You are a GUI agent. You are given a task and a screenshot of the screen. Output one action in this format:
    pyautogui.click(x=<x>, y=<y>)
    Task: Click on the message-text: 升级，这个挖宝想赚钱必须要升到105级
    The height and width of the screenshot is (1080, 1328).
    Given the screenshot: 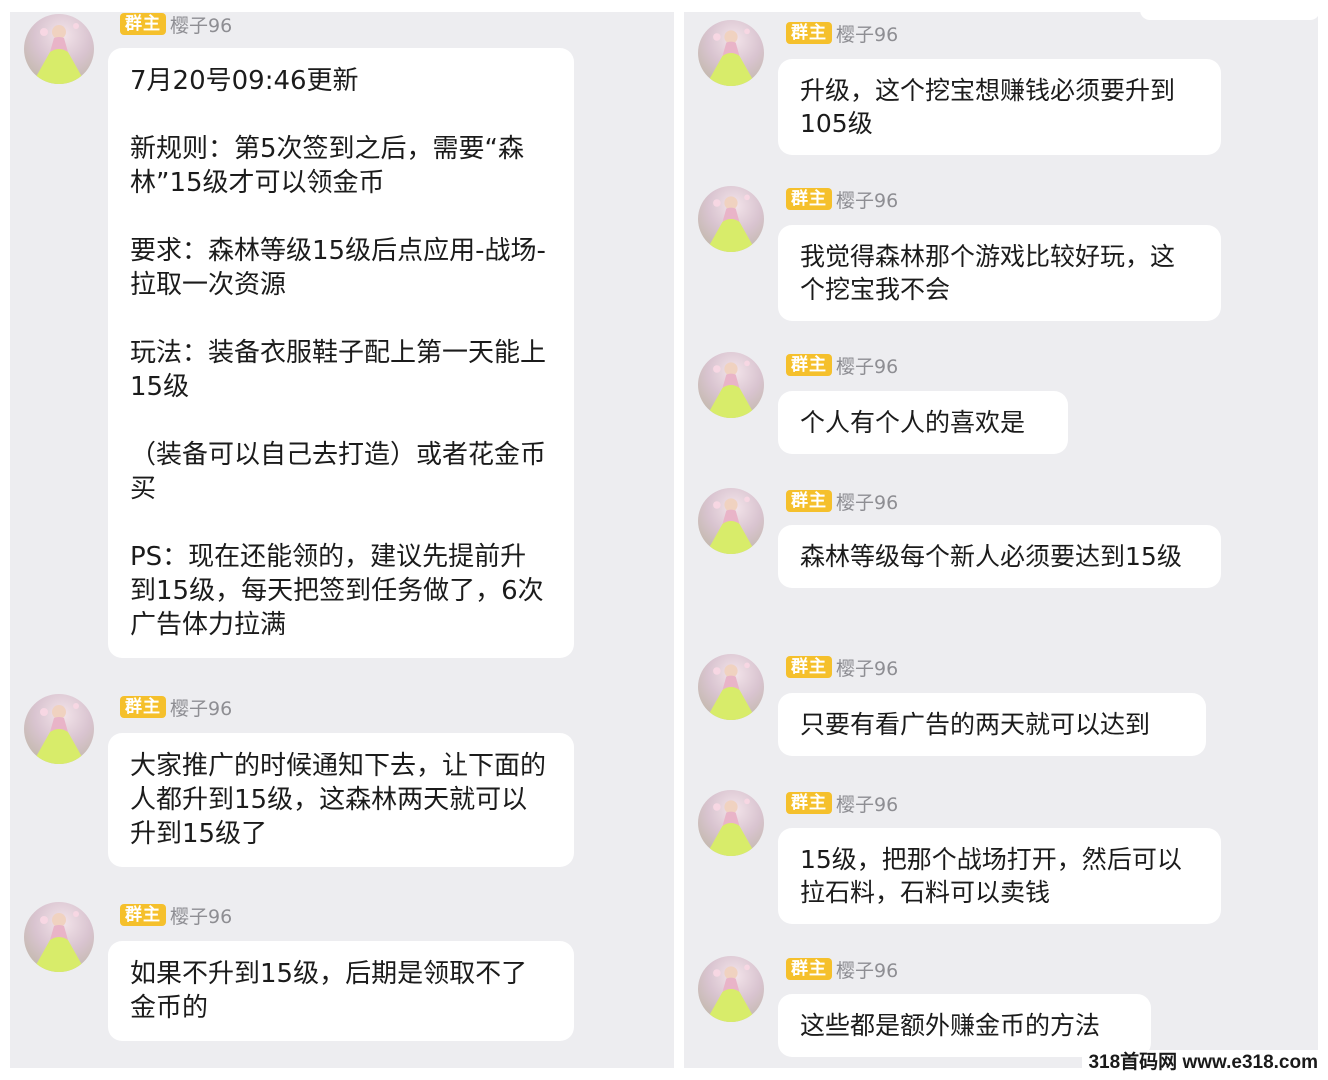 What is the action you would take?
    pyautogui.click(x=988, y=107)
    